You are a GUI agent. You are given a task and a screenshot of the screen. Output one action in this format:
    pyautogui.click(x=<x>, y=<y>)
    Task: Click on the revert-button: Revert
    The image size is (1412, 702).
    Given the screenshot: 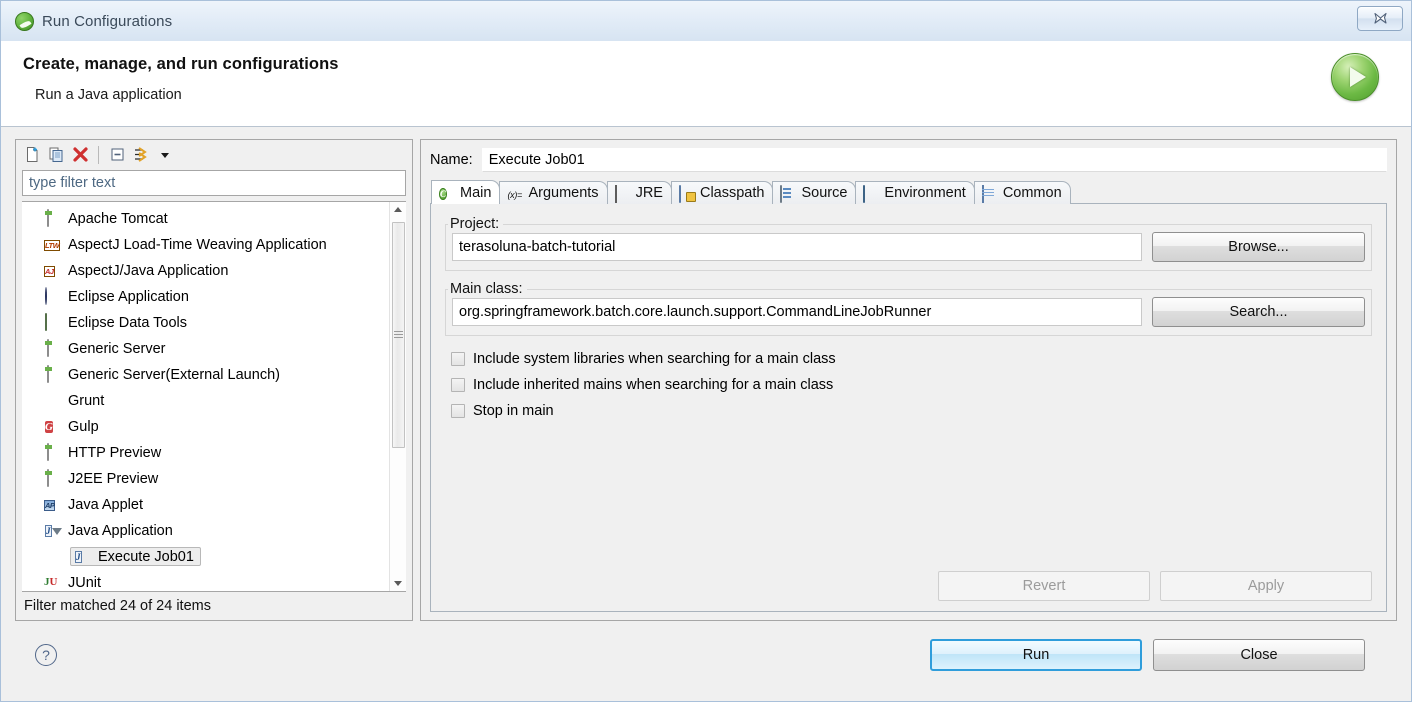 What is the action you would take?
    pyautogui.click(x=1044, y=586)
    